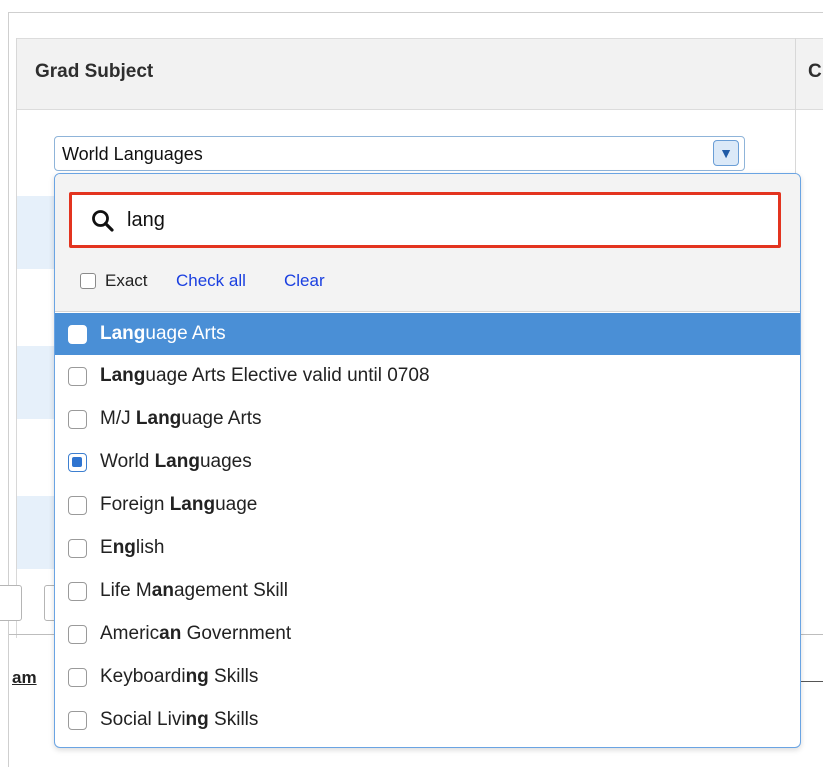 The image size is (823, 767). I want to click on option-label-text: Americ, so click(130, 633).